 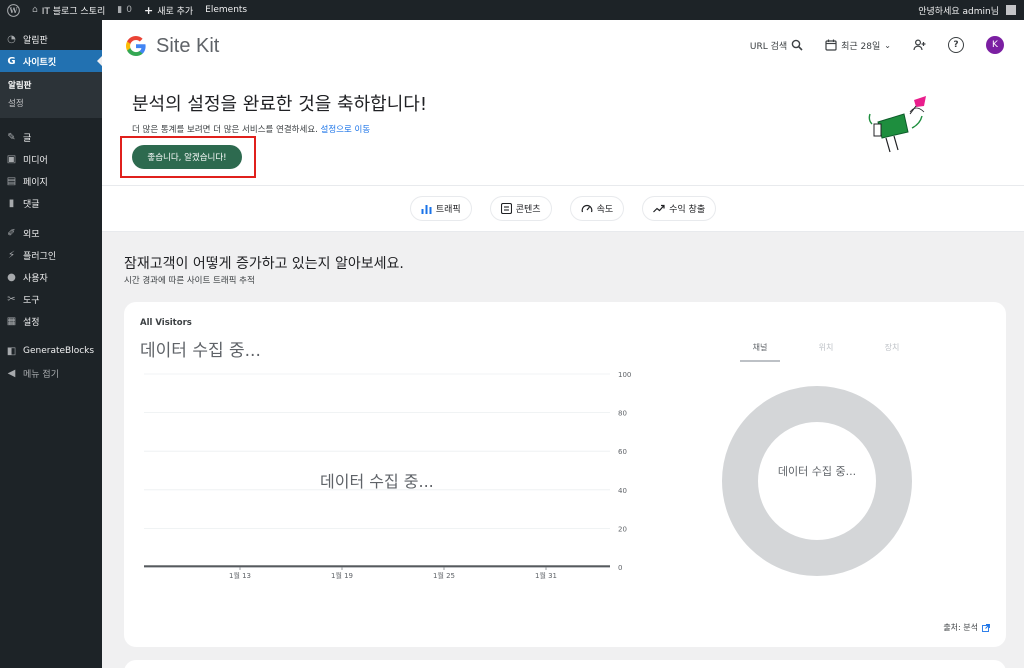 I want to click on menu-appearance: ✐ 외모, so click(x=51, y=233).